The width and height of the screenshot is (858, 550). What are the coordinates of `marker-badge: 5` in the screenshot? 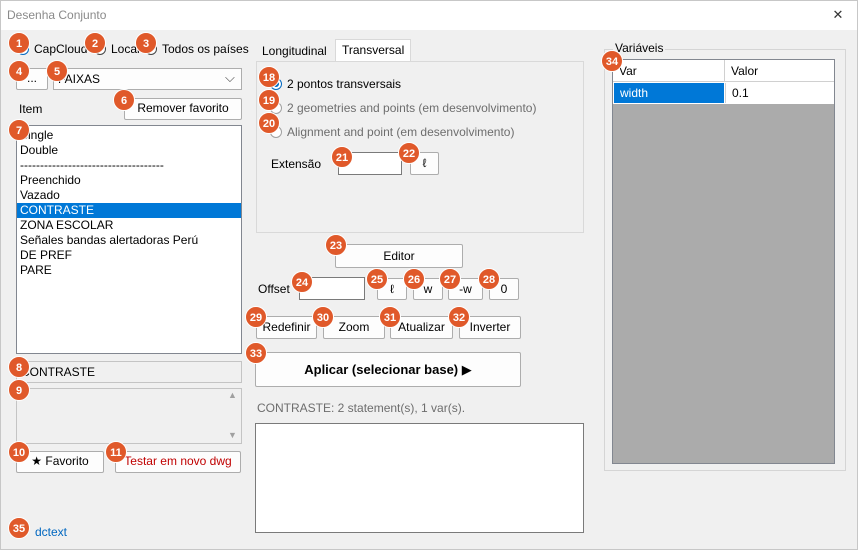 It's located at (57, 71).